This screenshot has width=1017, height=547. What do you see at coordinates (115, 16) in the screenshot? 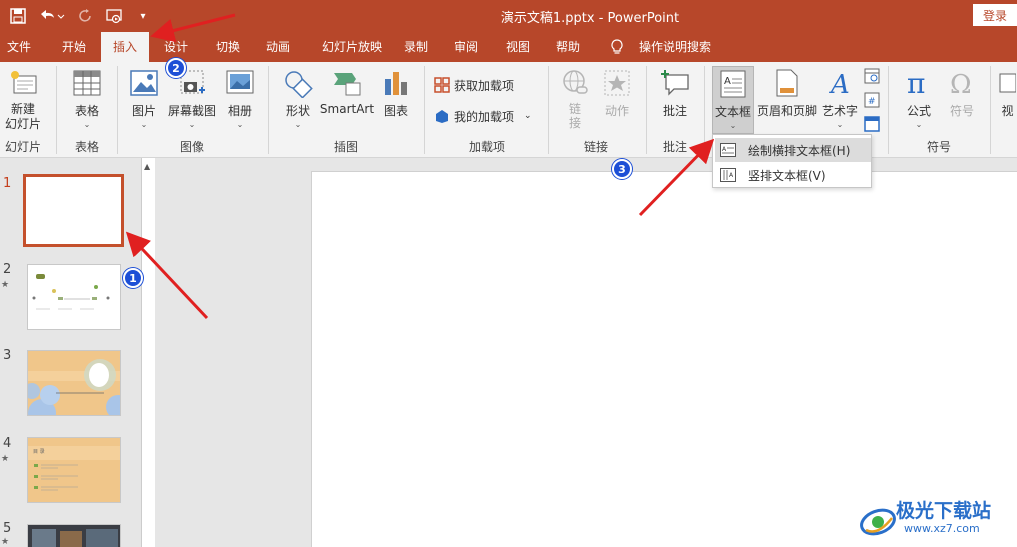
I see `present-from-start-icon` at bounding box center [115, 16].